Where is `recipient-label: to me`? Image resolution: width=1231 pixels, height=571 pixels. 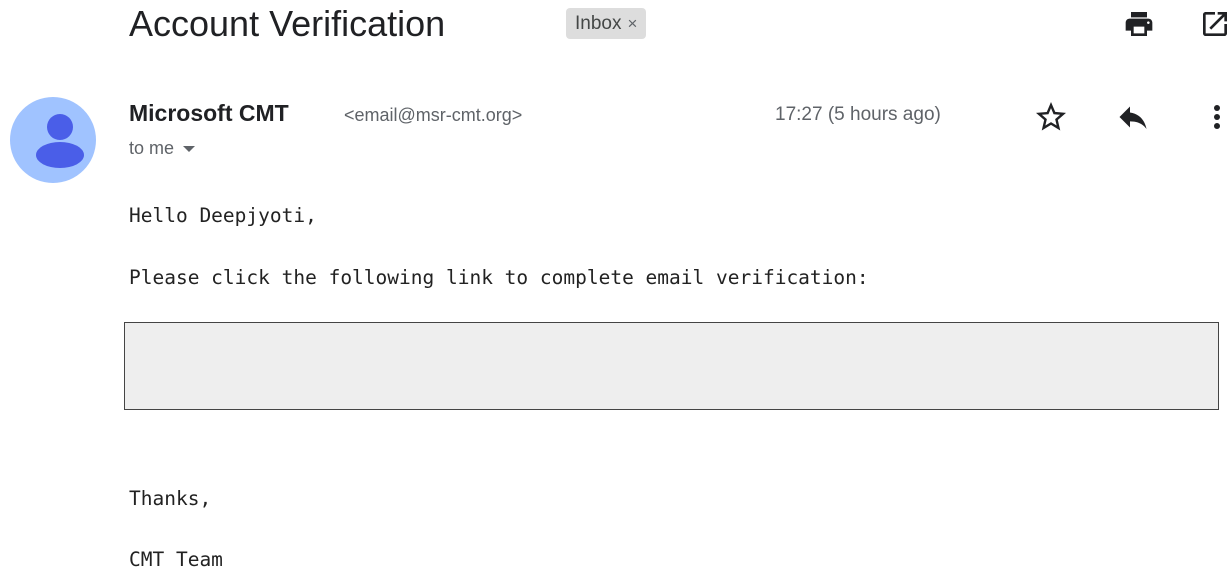
recipient-label: to me is located at coordinates (152, 148).